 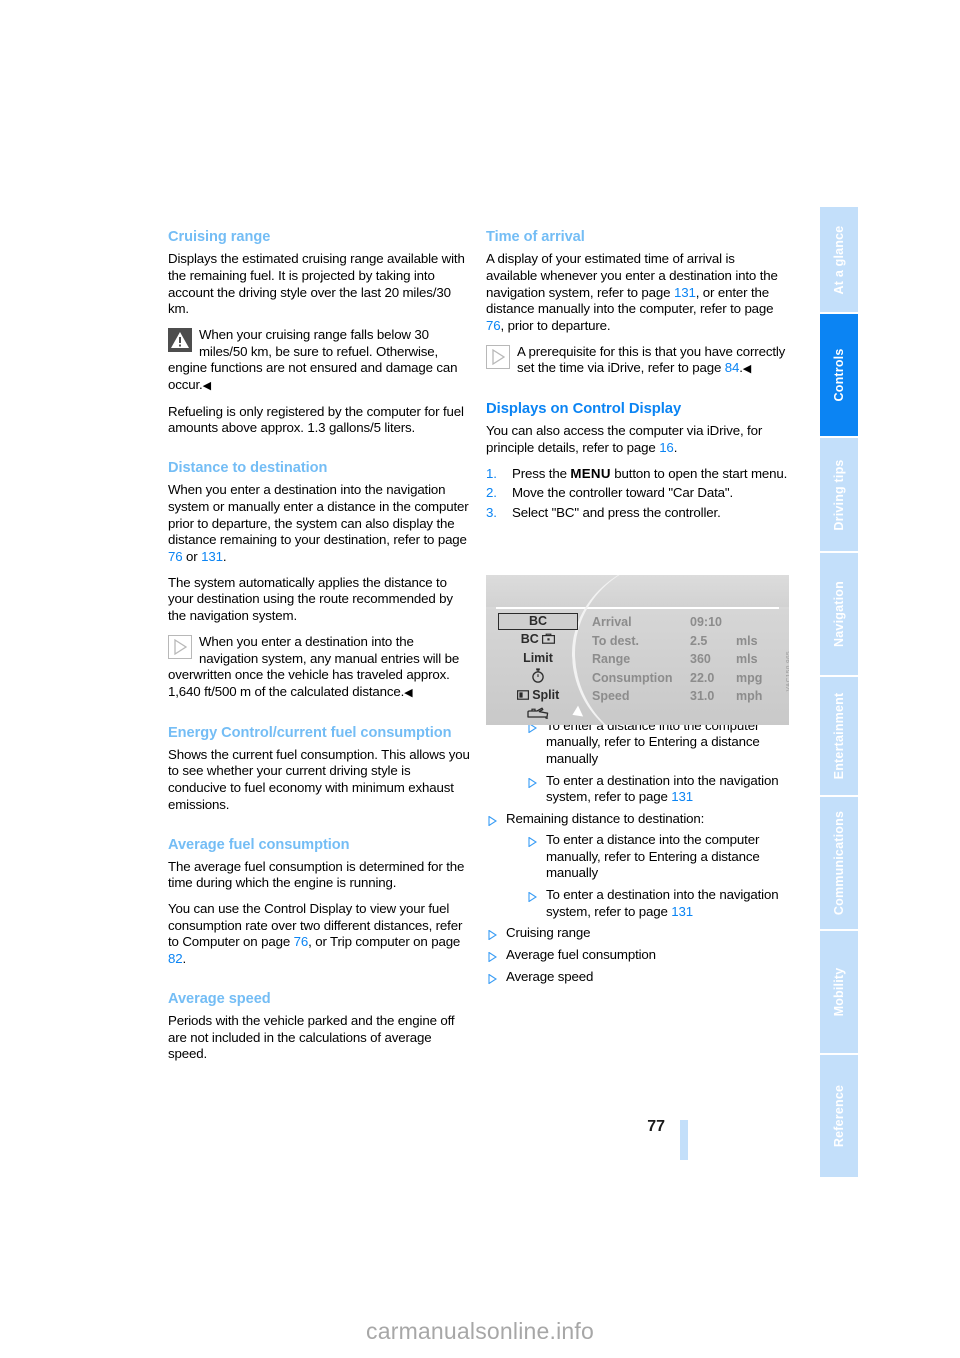 I want to click on figure-menu-item-stopwatch, so click(x=538, y=676).